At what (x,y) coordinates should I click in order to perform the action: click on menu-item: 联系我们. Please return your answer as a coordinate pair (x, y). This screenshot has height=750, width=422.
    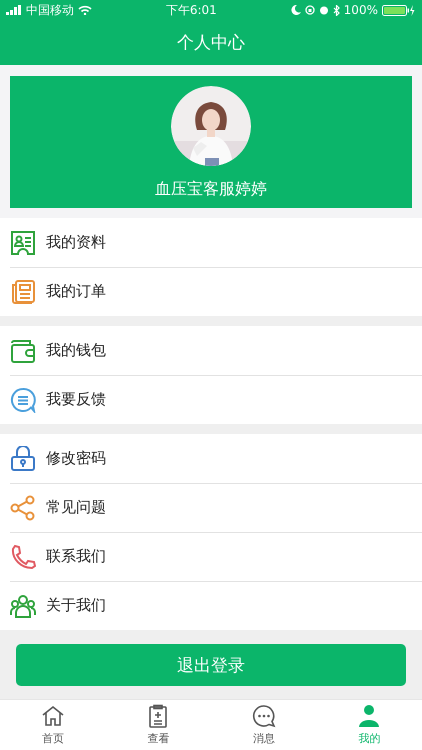
    Looking at the image, I should click on (211, 556).